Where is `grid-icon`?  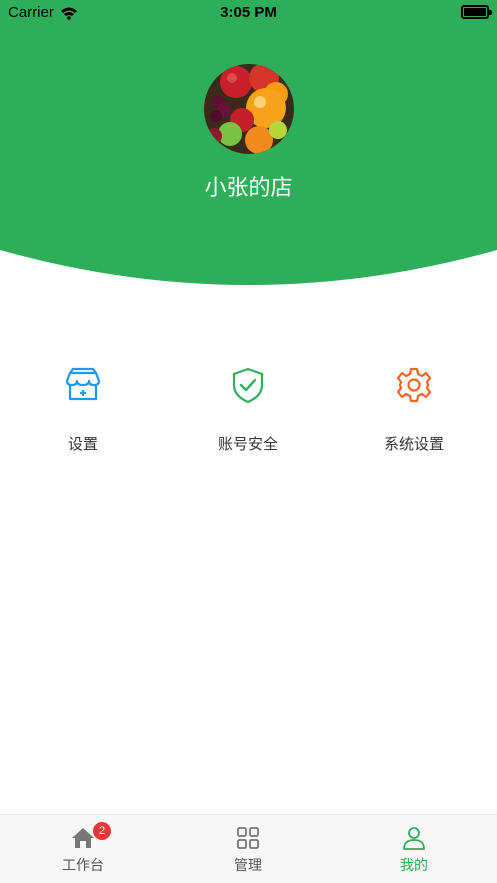 grid-icon is located at coordinates (248, 838).